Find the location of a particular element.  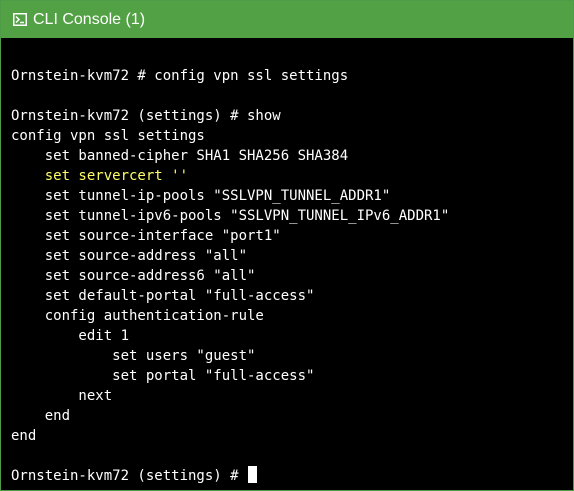

console-line: set source-address6 "all" is located at coordinates (133, 276).